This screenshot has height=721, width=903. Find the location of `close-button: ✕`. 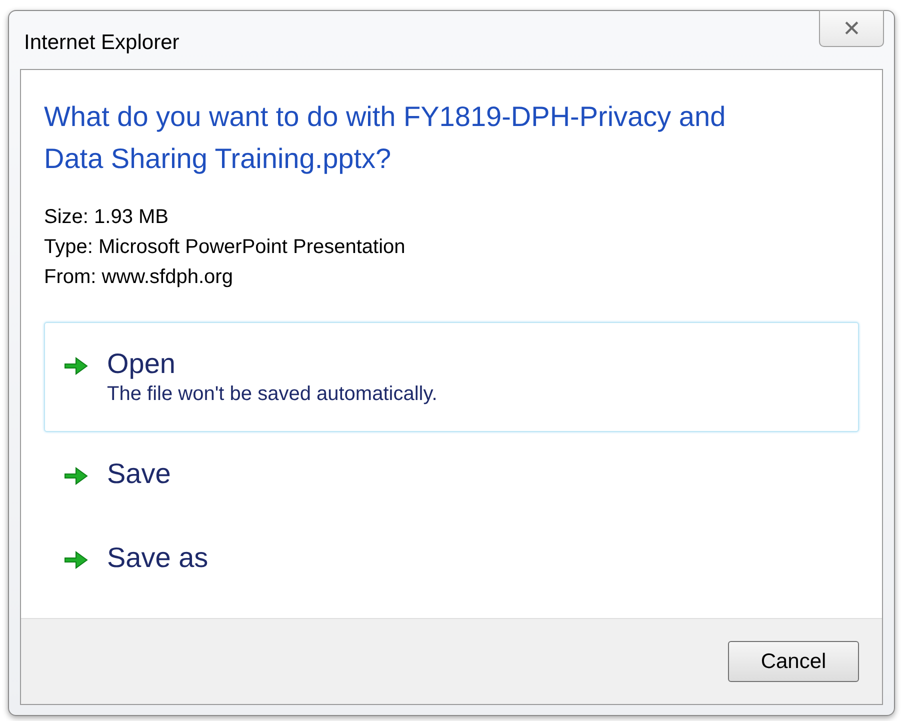

close-button: ✕ is located at coordinates (851, 28).